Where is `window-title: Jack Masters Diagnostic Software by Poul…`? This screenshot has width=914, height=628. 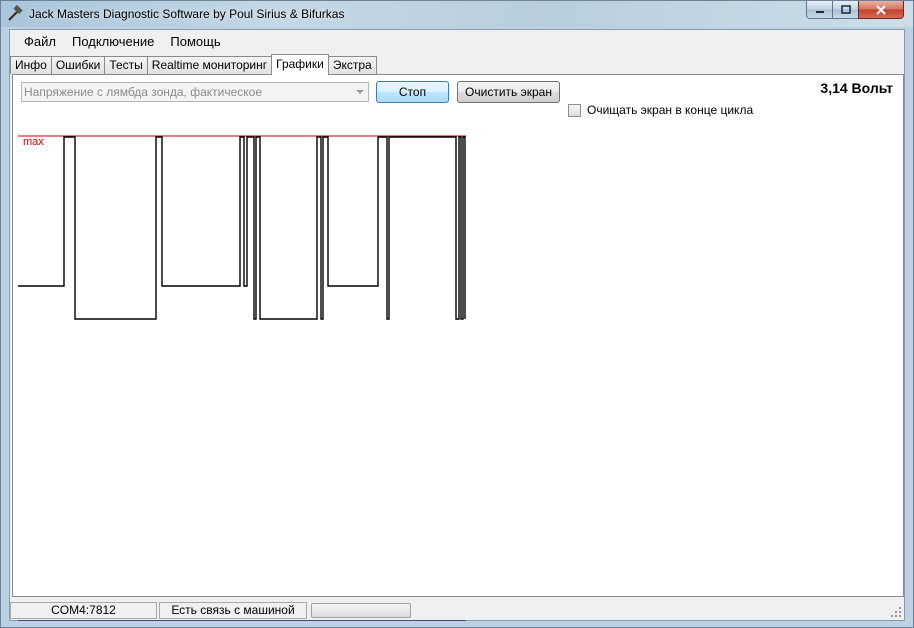
window-title: Jack Masters Diagnostic Software by Poul… is located at coordinates (187, 14).